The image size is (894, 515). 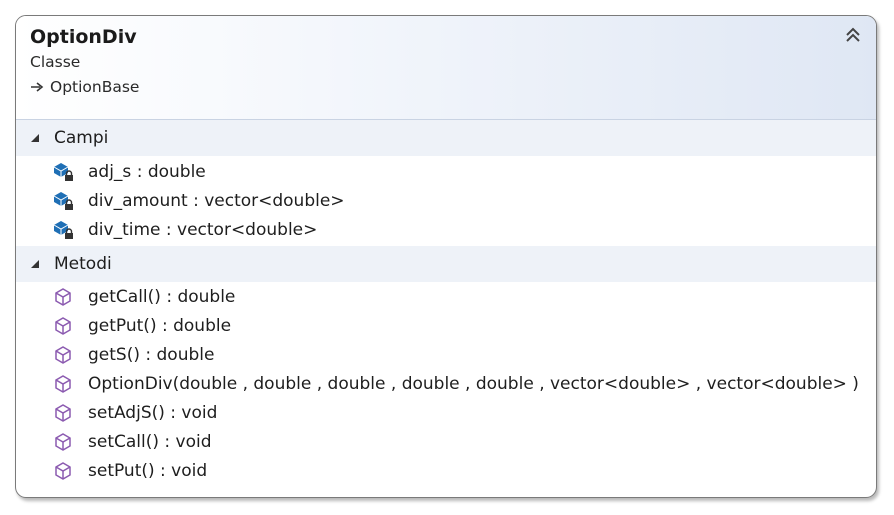 I want to click on method-item: getPut() : double, so click(x=141, y=326).